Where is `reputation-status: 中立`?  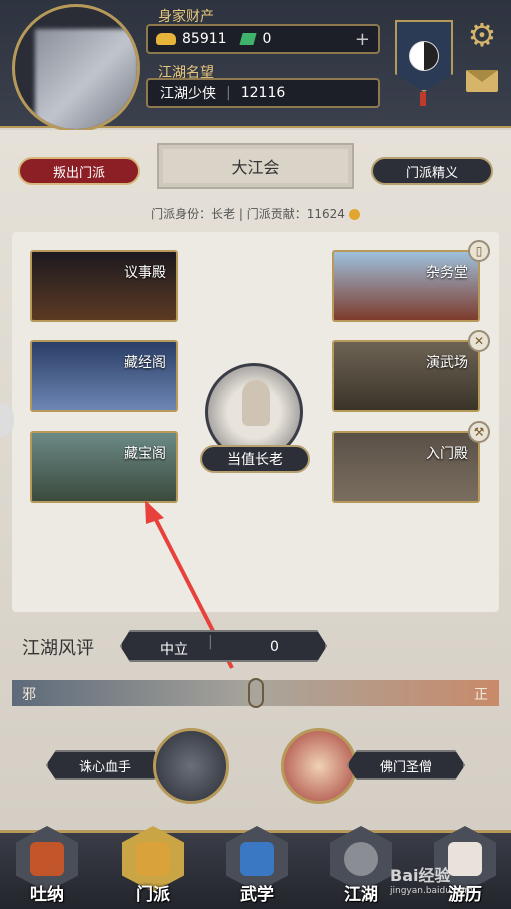 reputation-status: 中立 is located at coordinates (174, 650).